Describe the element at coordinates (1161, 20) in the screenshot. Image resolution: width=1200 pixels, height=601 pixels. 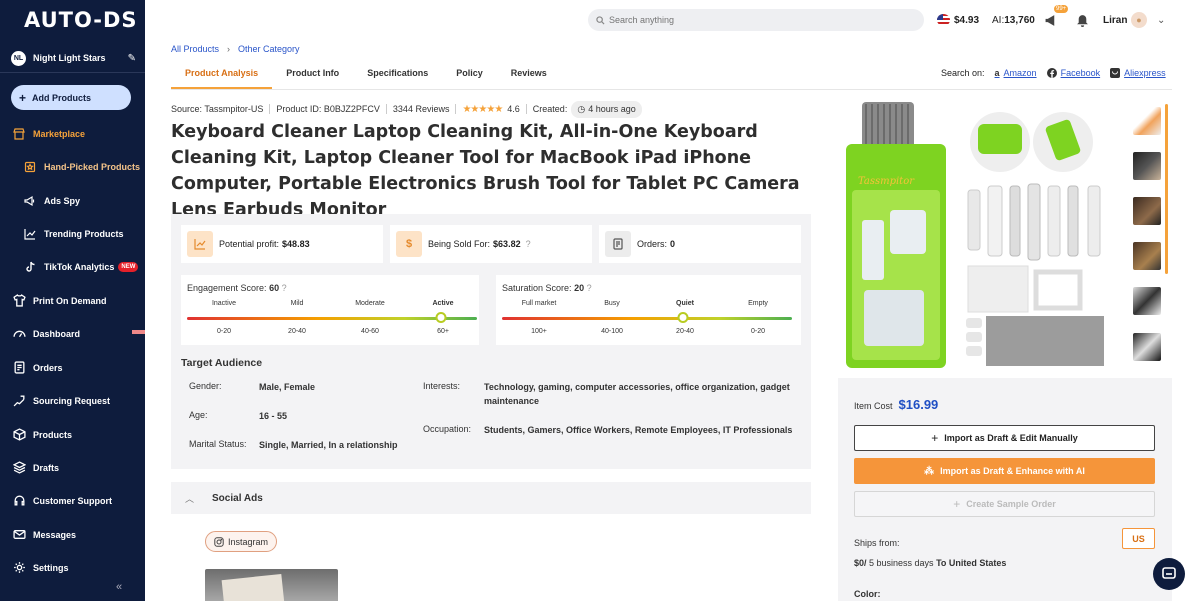
I see `user-menu-chevron-down-icon: ⌄` at that location.